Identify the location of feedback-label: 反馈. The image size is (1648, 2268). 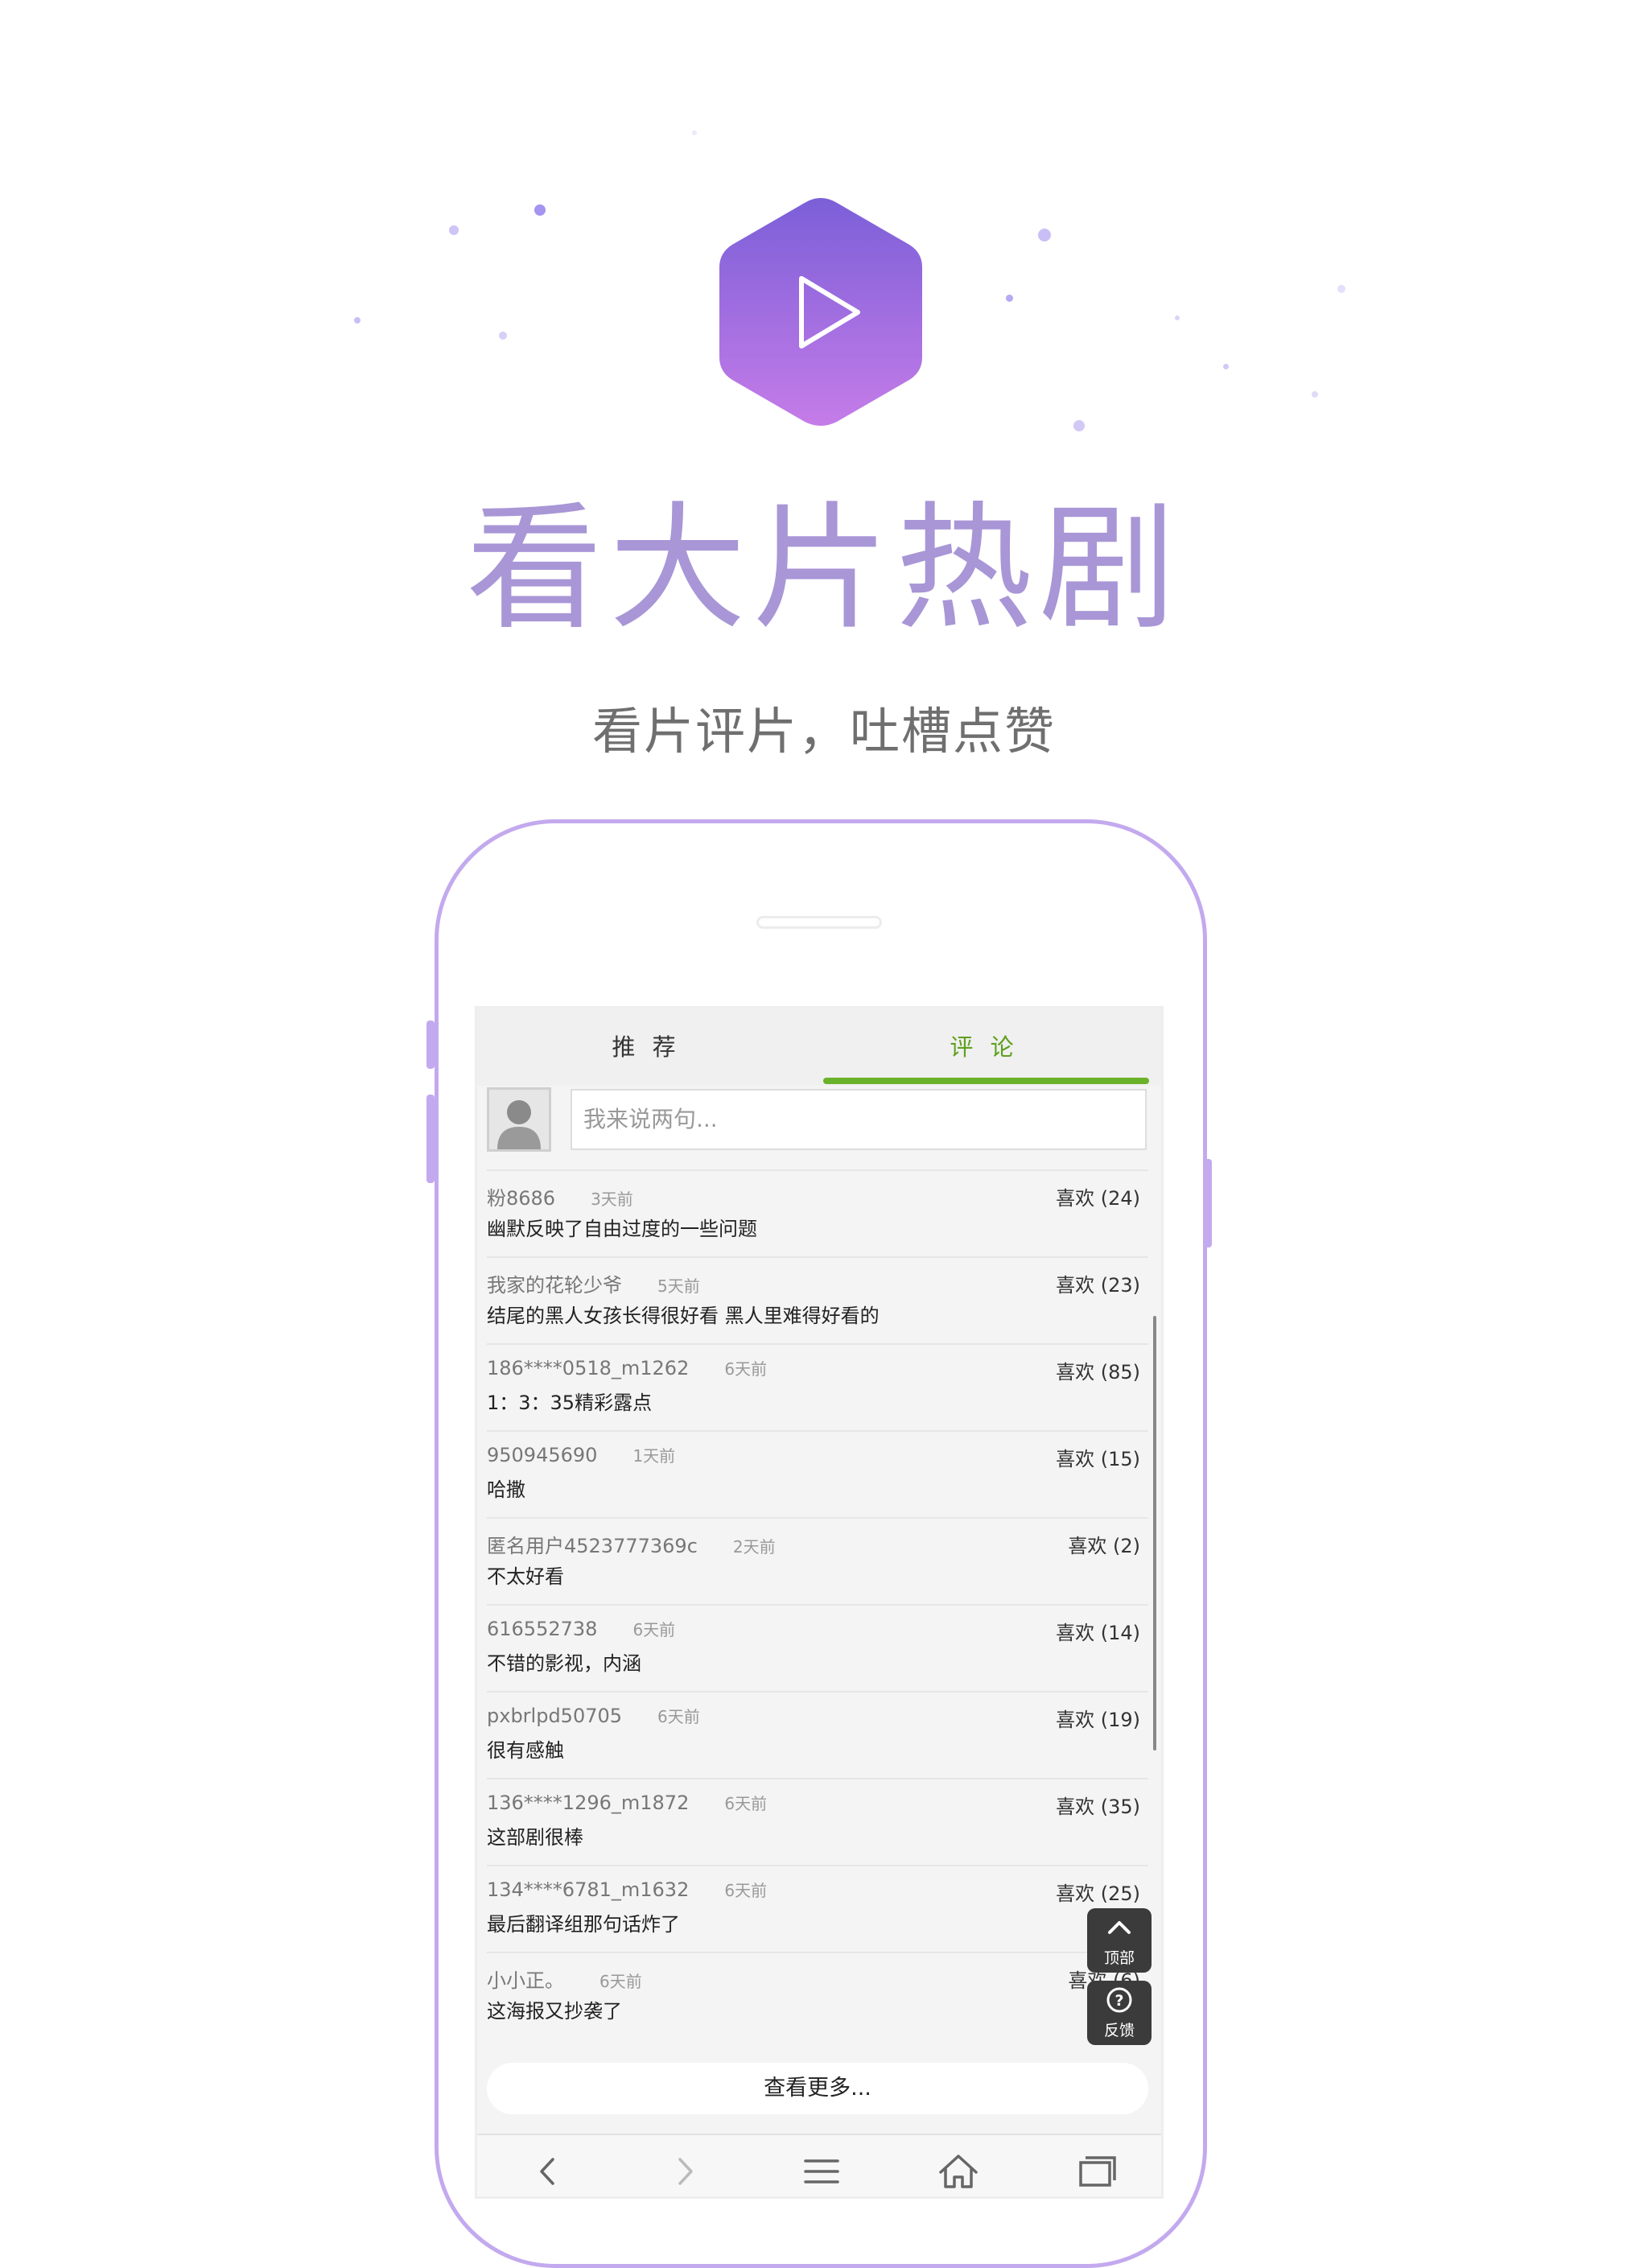
(1119, 2030).